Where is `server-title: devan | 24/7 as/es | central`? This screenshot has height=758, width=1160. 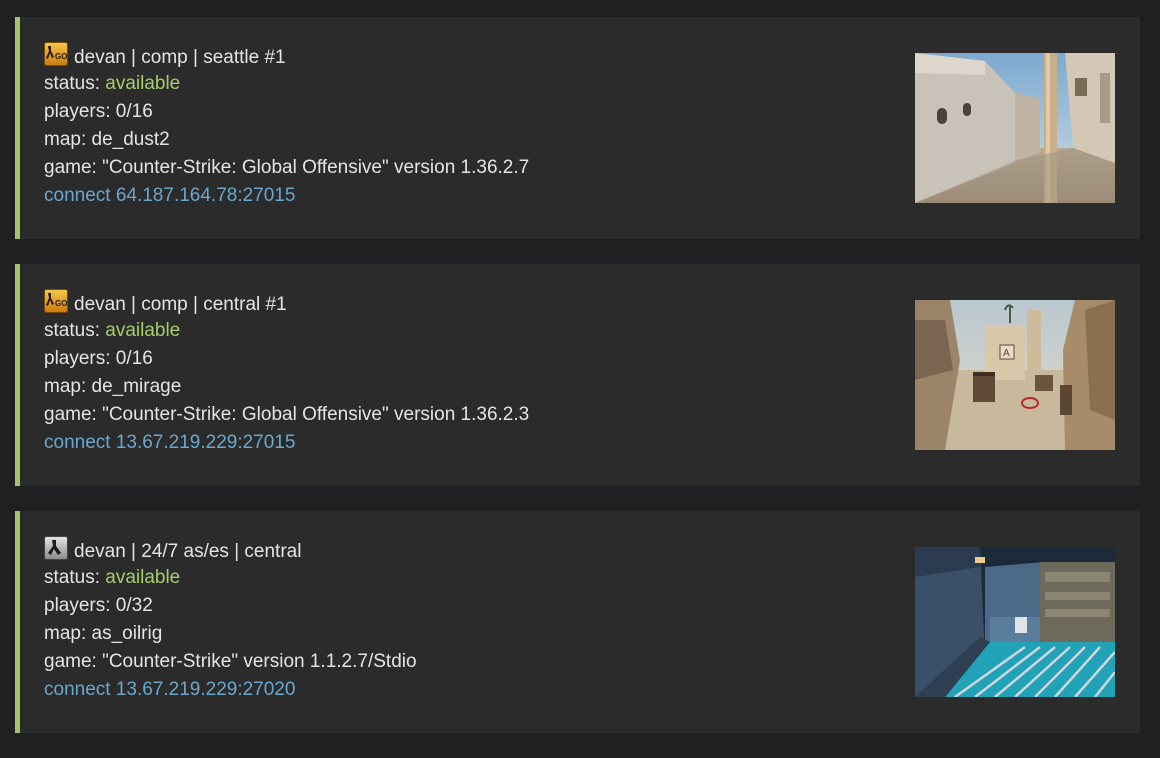
server-title: devan | 24/7 as/es | central is located at coordinates (188, 551).